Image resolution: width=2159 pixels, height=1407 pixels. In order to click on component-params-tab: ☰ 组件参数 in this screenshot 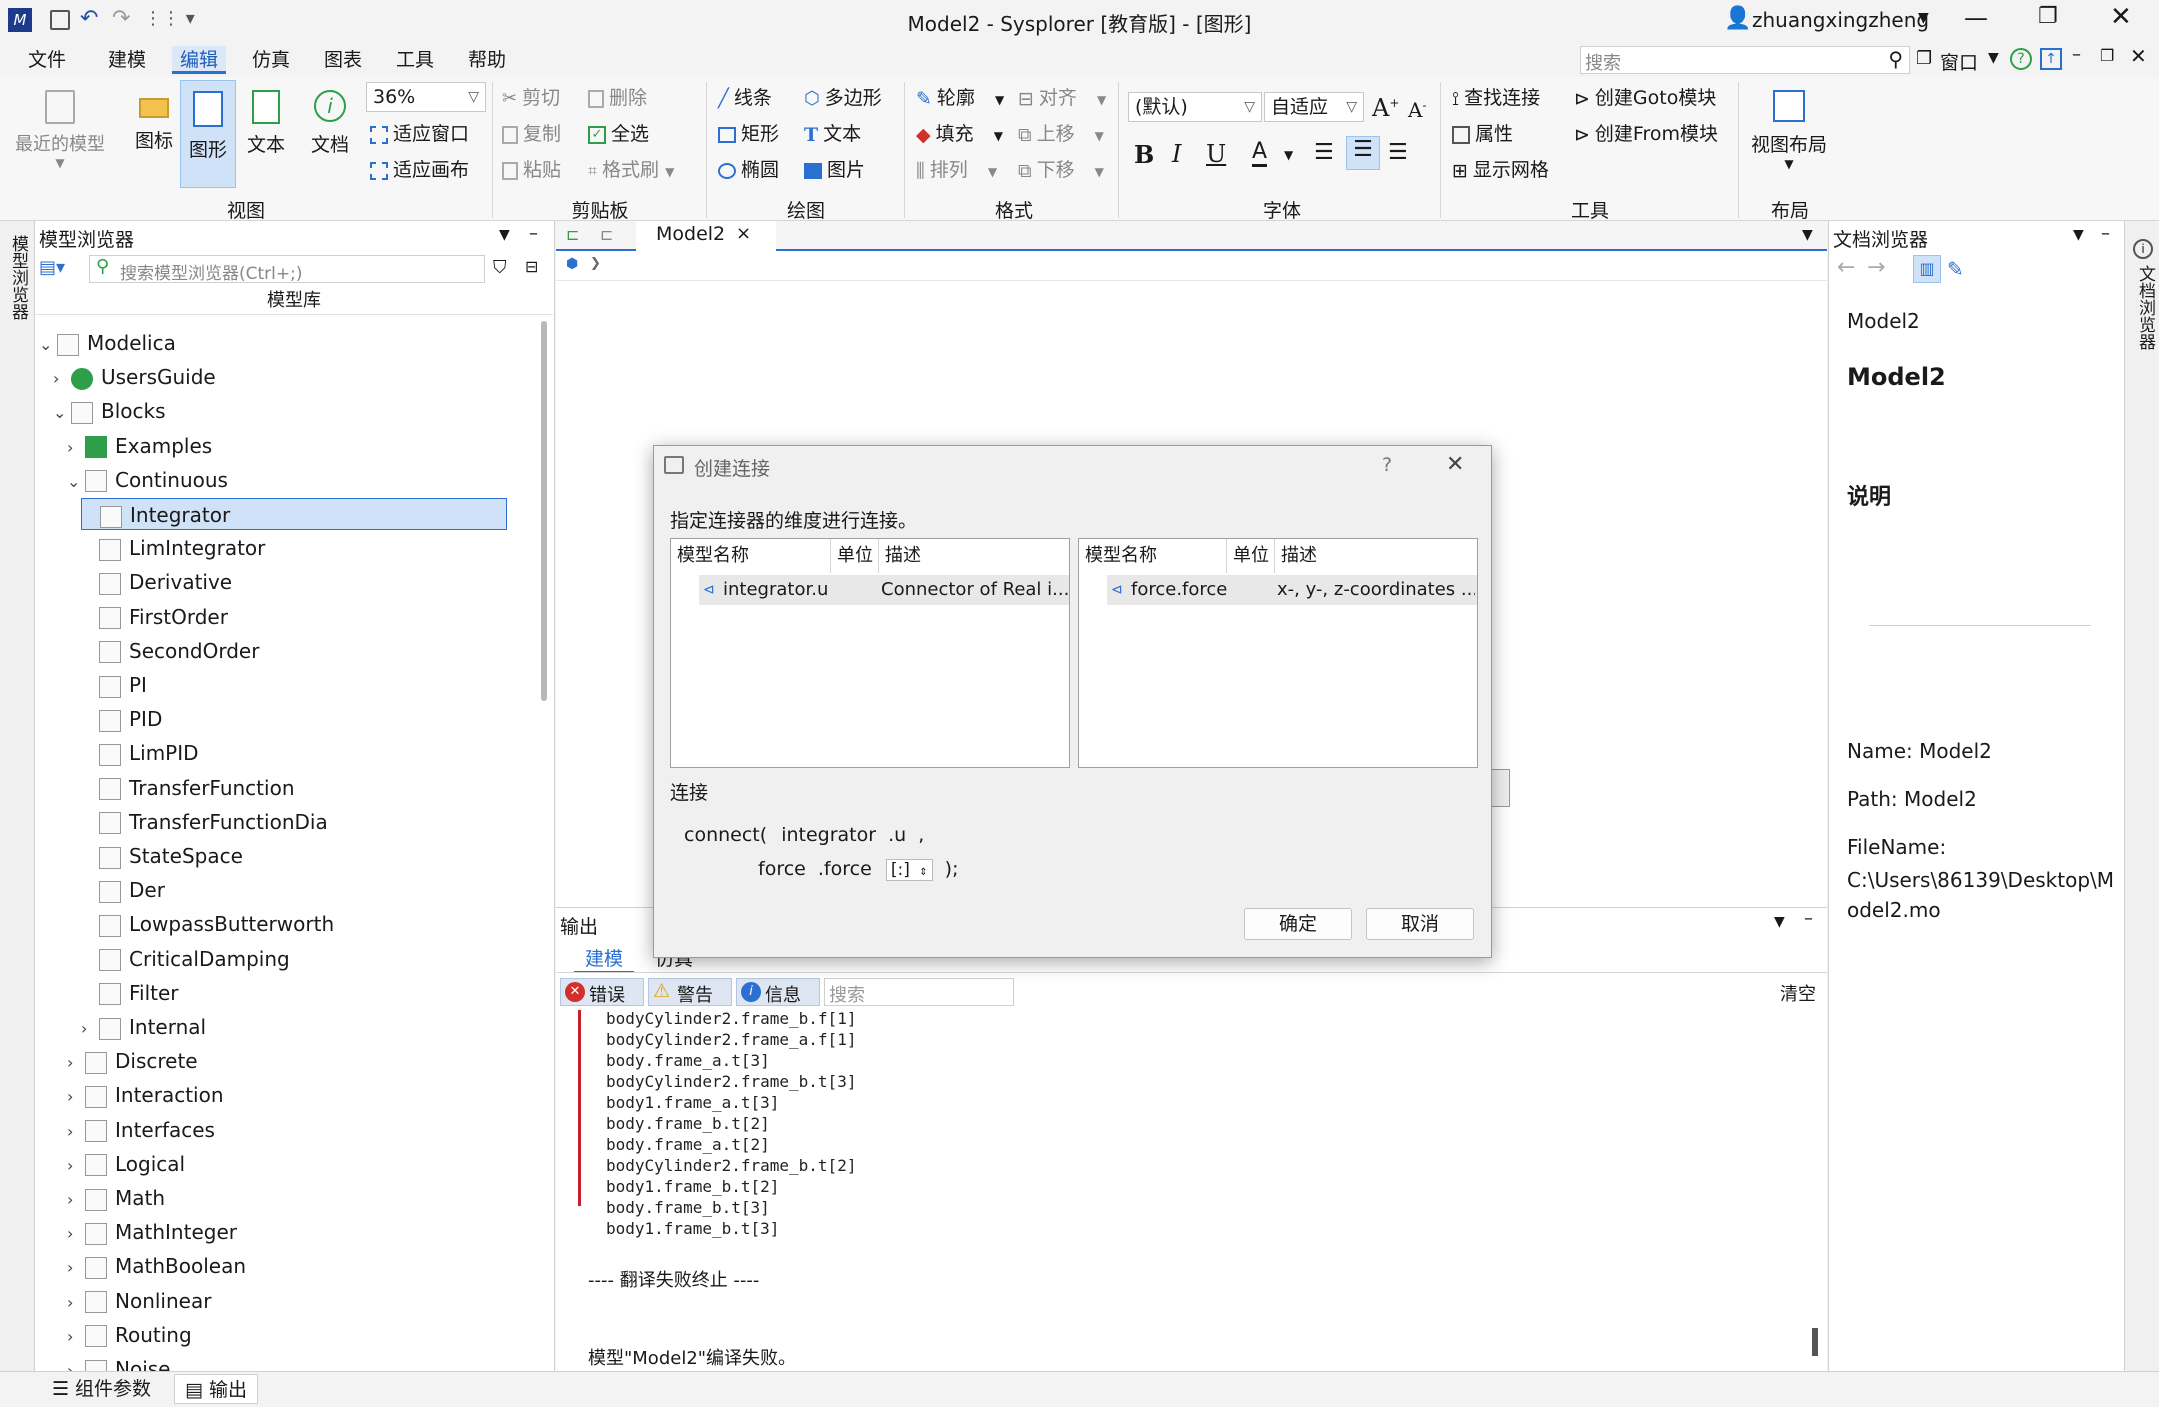, I will do `click(101, 1389)`.